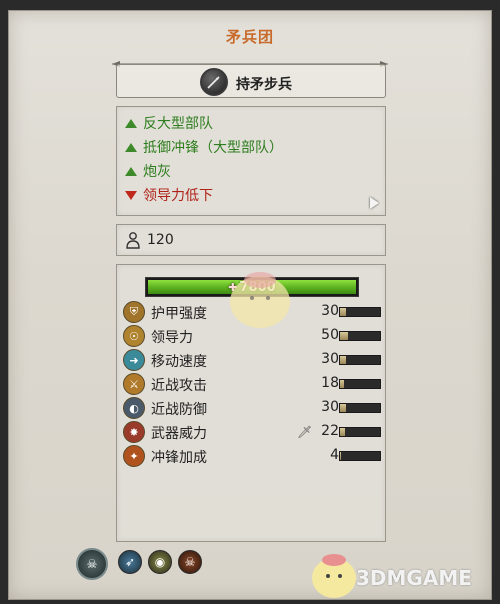 The height and width of the screenshot is (604, 500). Describe the element at coordinates (214, 82) in the screenshot. I see `spear-icon` at that location.